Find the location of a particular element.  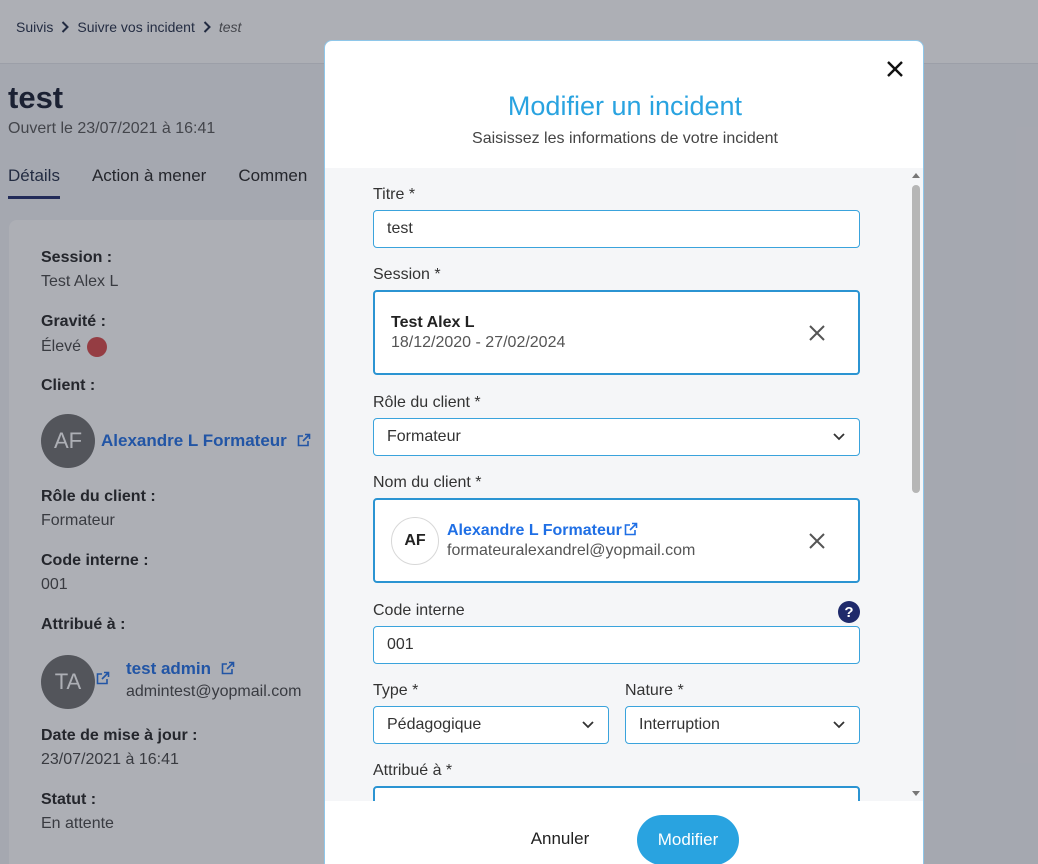

titre-input: test is located at coordinates (616, 229).